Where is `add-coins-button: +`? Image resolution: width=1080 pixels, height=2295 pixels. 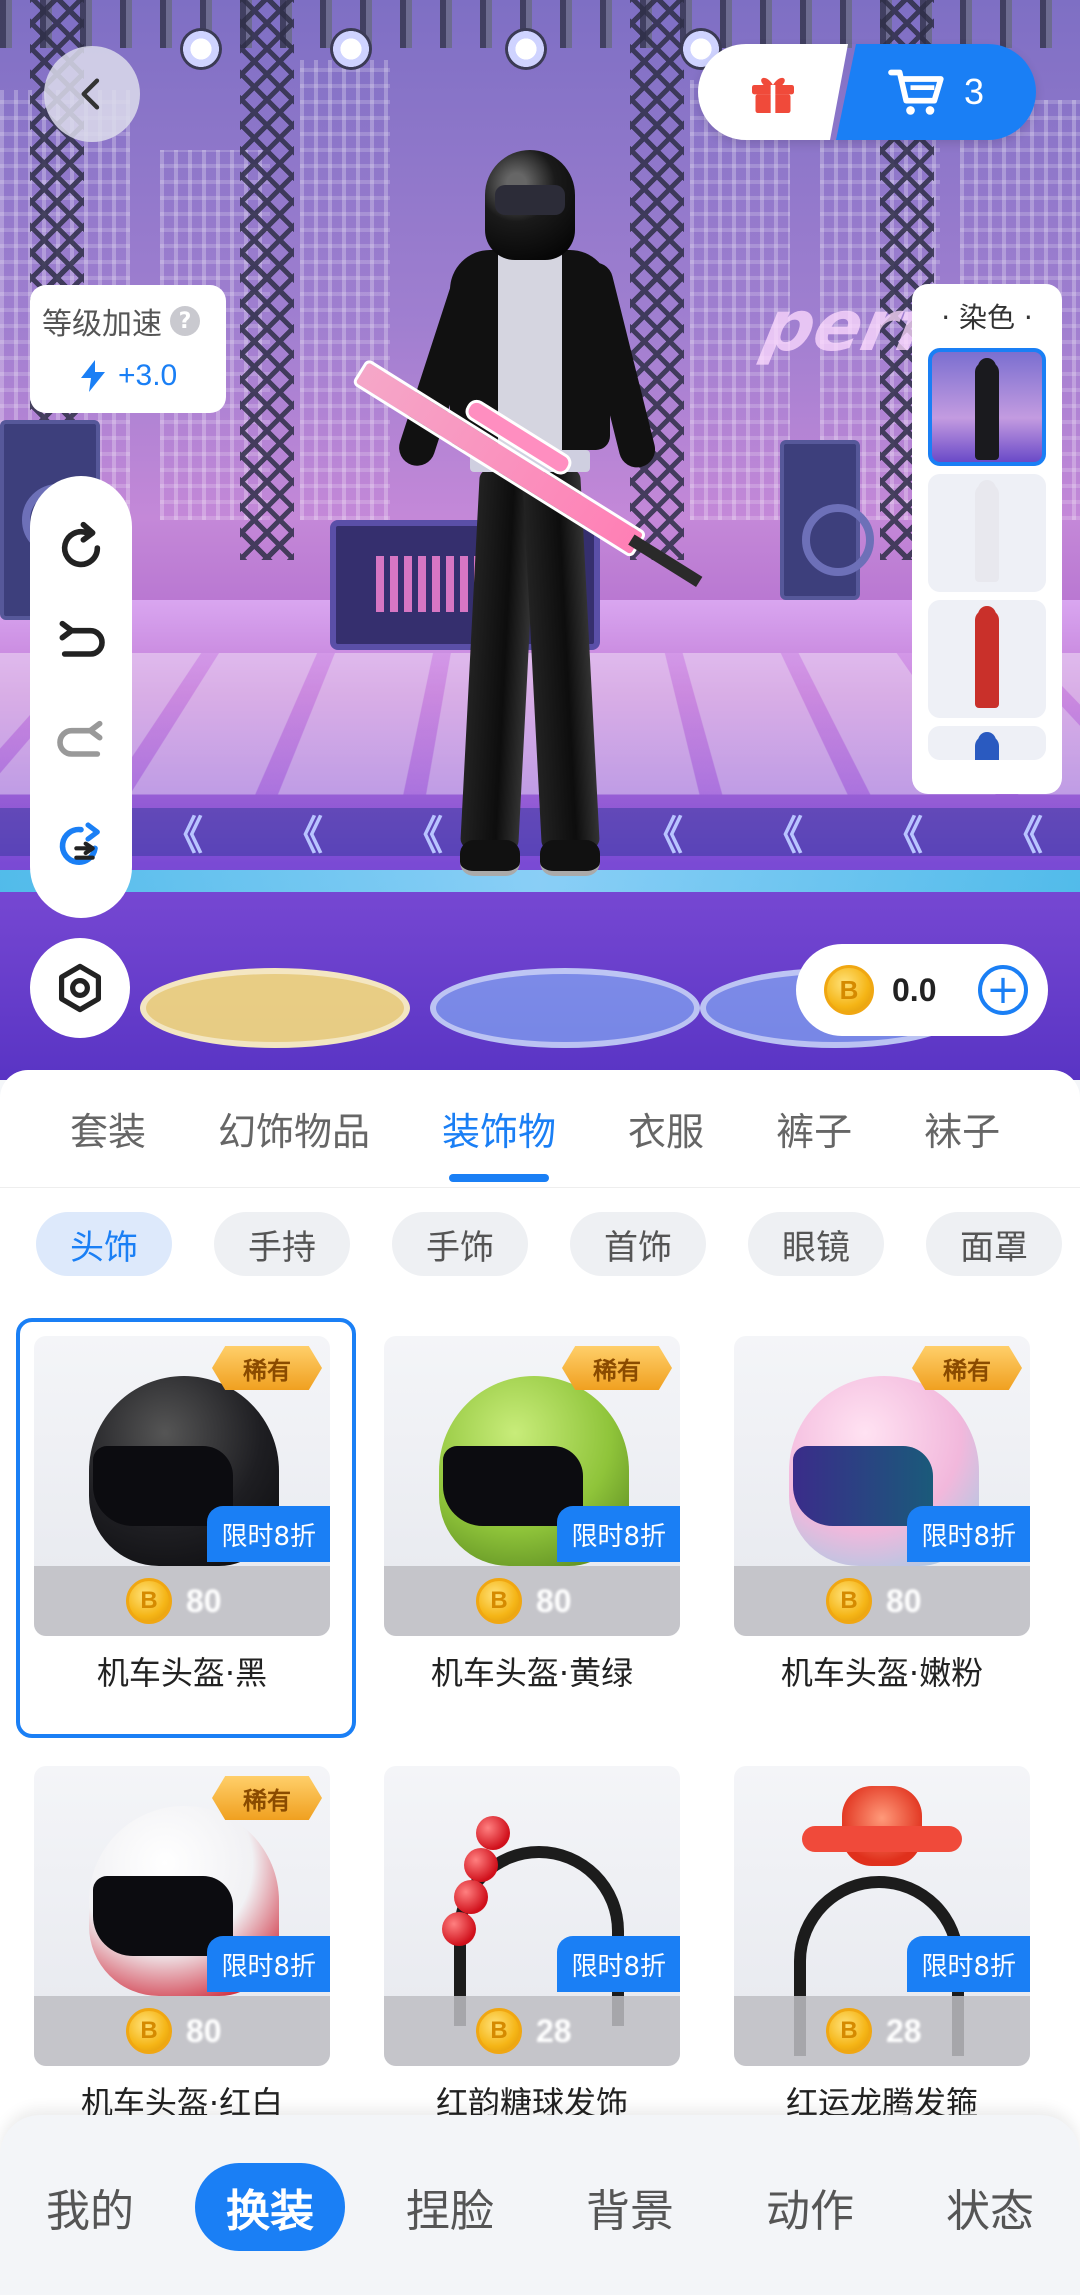
add-coins-button: + is located at coordinates (1003, 990).